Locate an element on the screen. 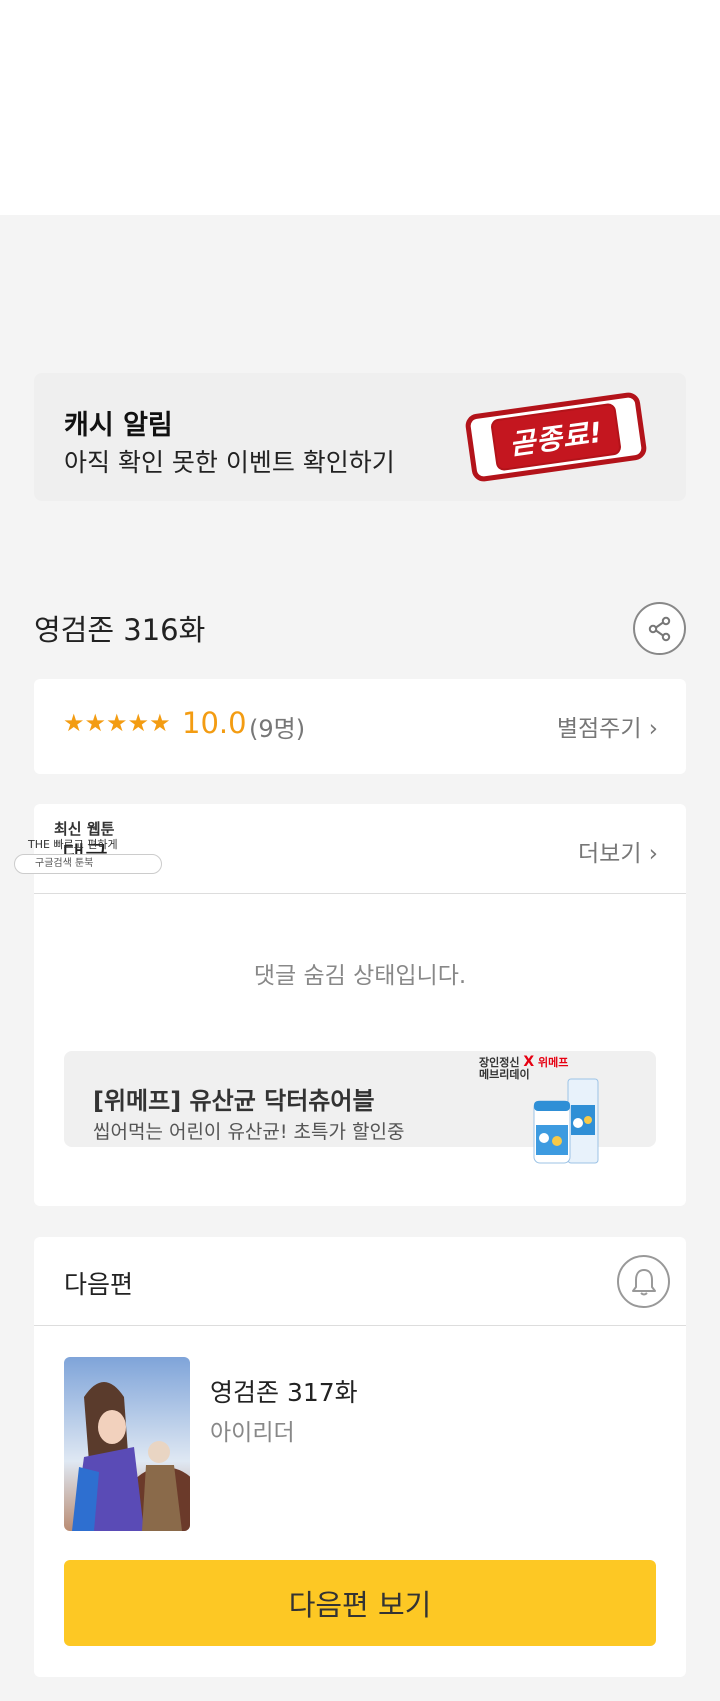 Image resolution: width=720 pixels, height=1701 pixels. bell-icon is located at coordinates (643, 1281).